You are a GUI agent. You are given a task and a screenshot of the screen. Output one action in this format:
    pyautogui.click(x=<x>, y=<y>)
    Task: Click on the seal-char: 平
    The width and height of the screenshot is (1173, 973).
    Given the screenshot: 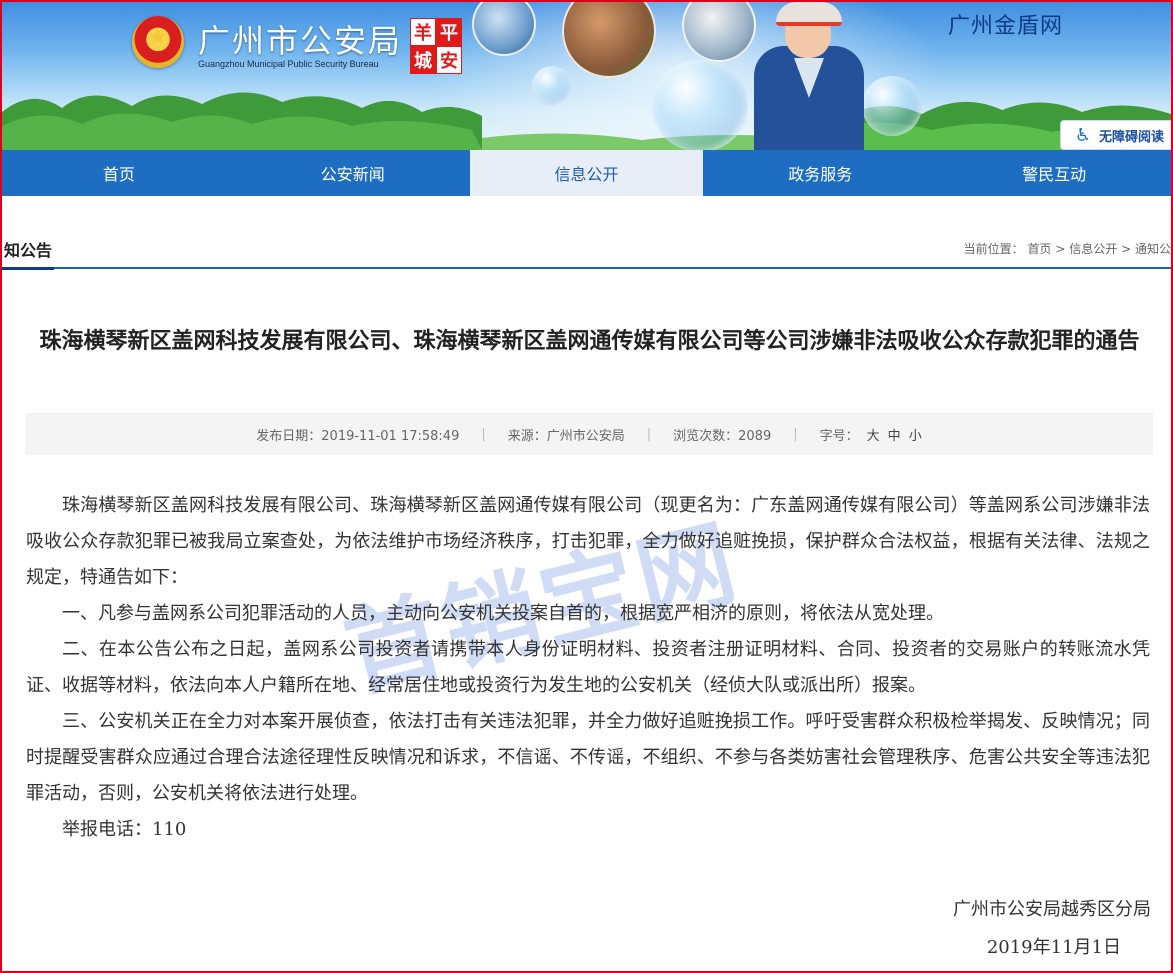 What is the action you would take?
    pyautogui.click(x=449, y=32)
    